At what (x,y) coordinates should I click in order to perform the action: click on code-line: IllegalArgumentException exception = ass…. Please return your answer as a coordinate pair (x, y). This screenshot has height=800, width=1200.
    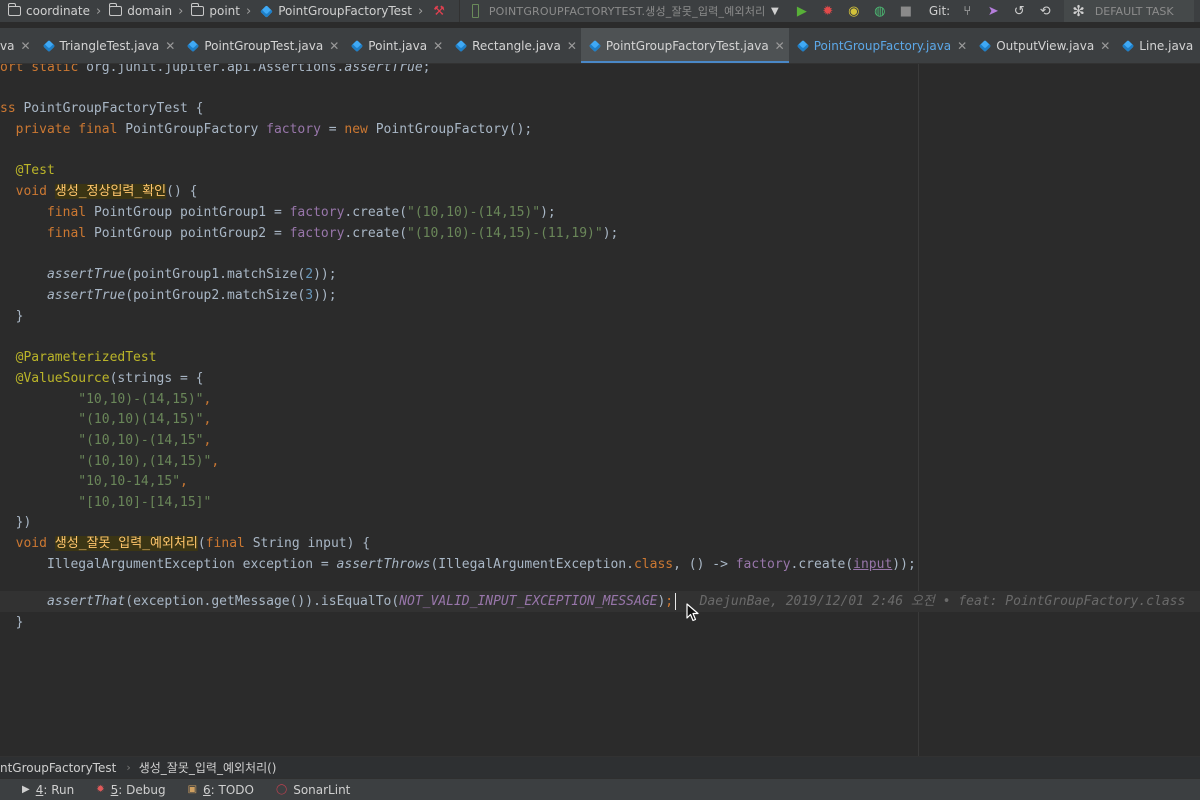
    Looking at the image, I should click on (458, 564).